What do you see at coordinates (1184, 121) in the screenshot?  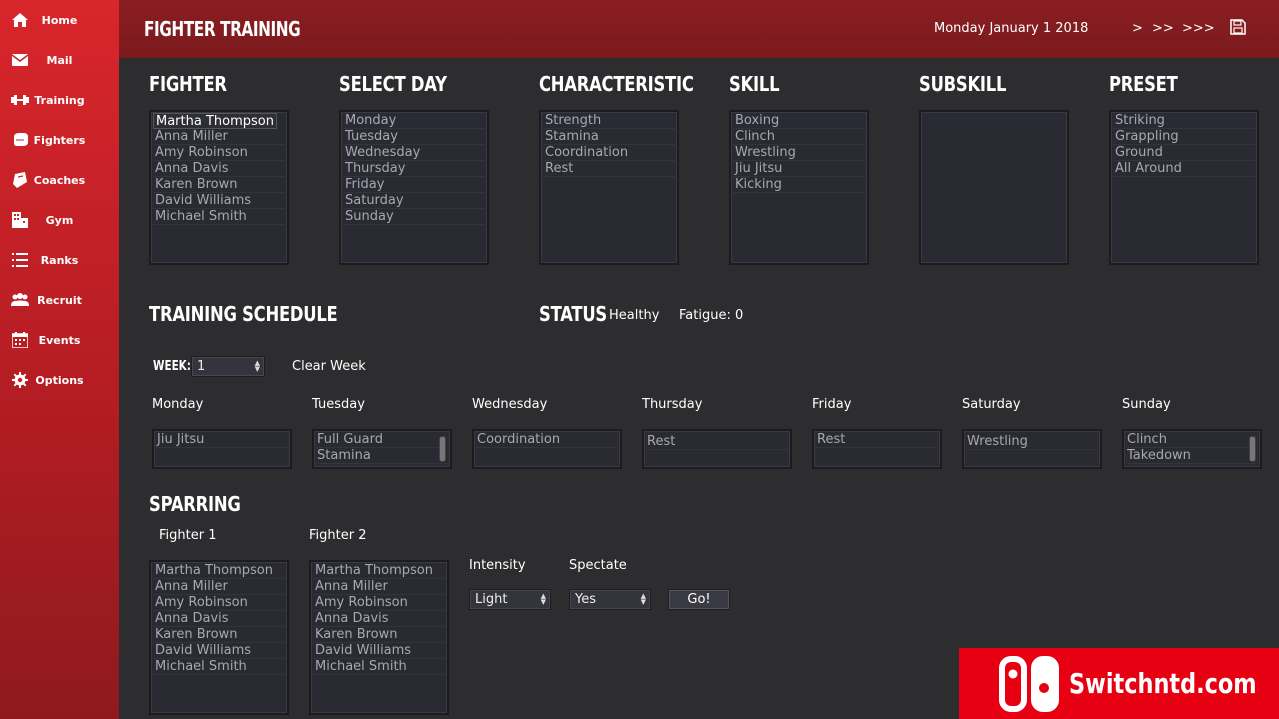 I see `preset-option: Striking` at bounding box center [1184, 121].